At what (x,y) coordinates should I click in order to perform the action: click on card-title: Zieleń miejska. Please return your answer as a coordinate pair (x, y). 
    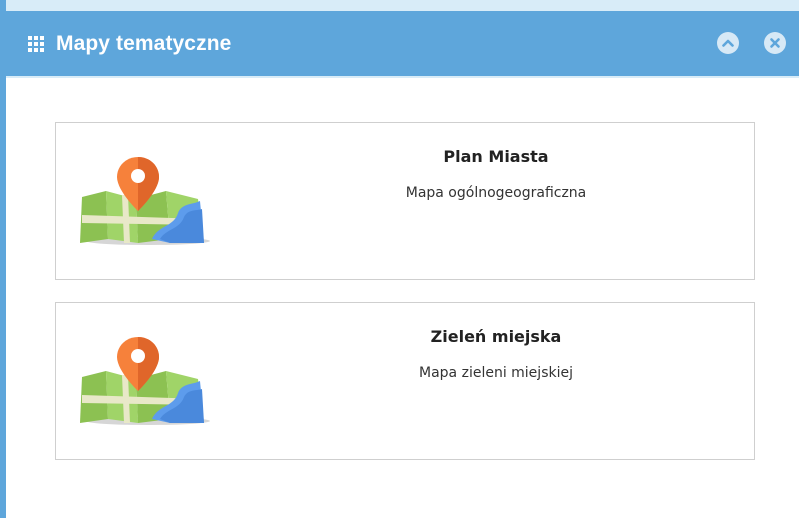
    Looking at the image, I should click on (496, 336).